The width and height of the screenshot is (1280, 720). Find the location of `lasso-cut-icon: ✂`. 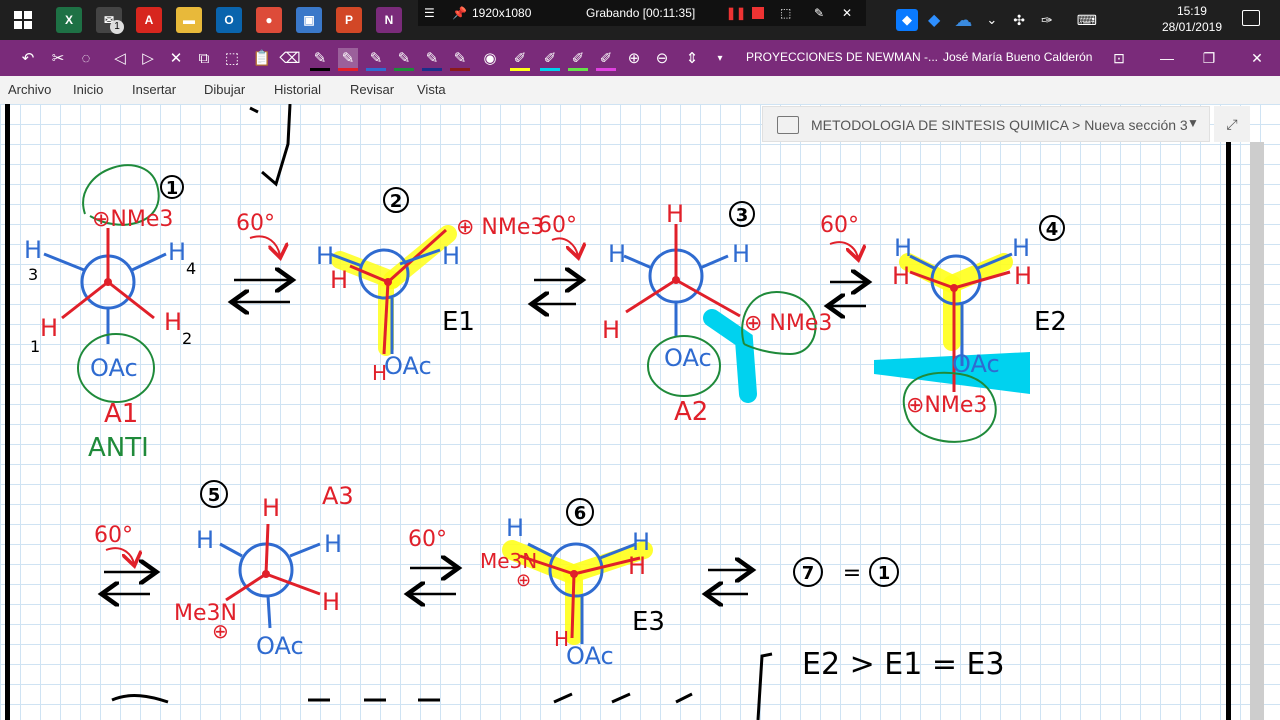

lasso-cut-icon: ✂ is located at coordinates (58, 58).